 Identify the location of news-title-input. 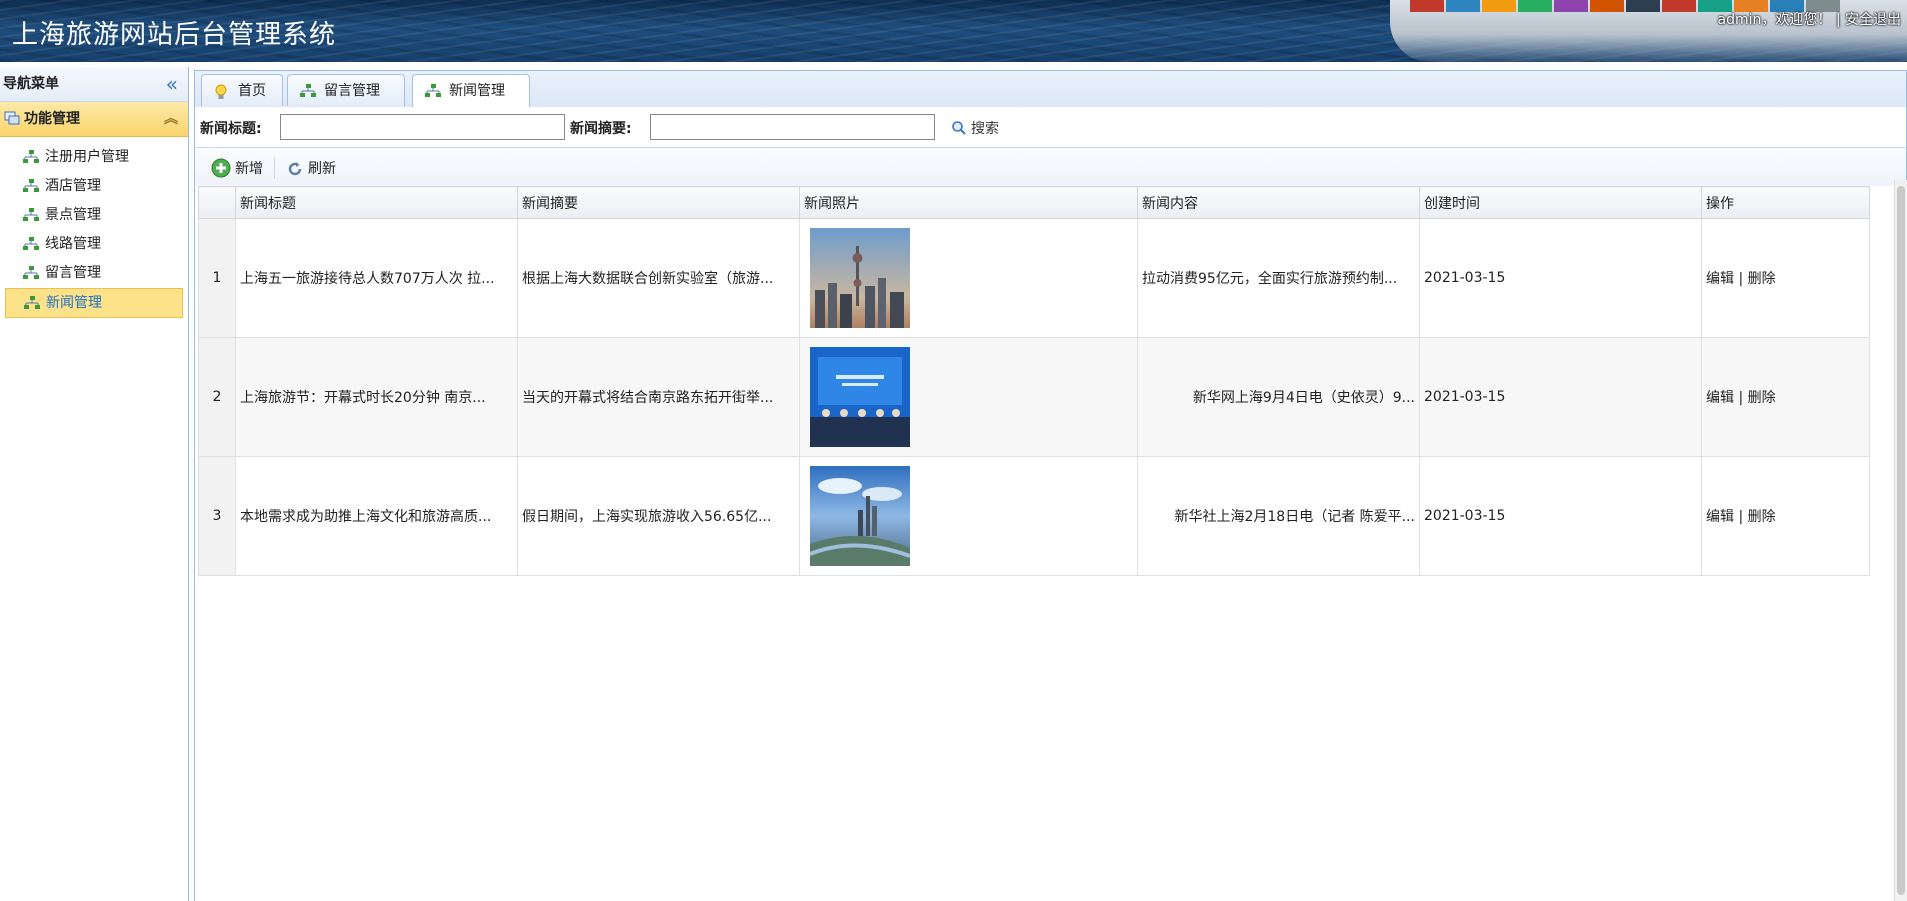
(422, 127).